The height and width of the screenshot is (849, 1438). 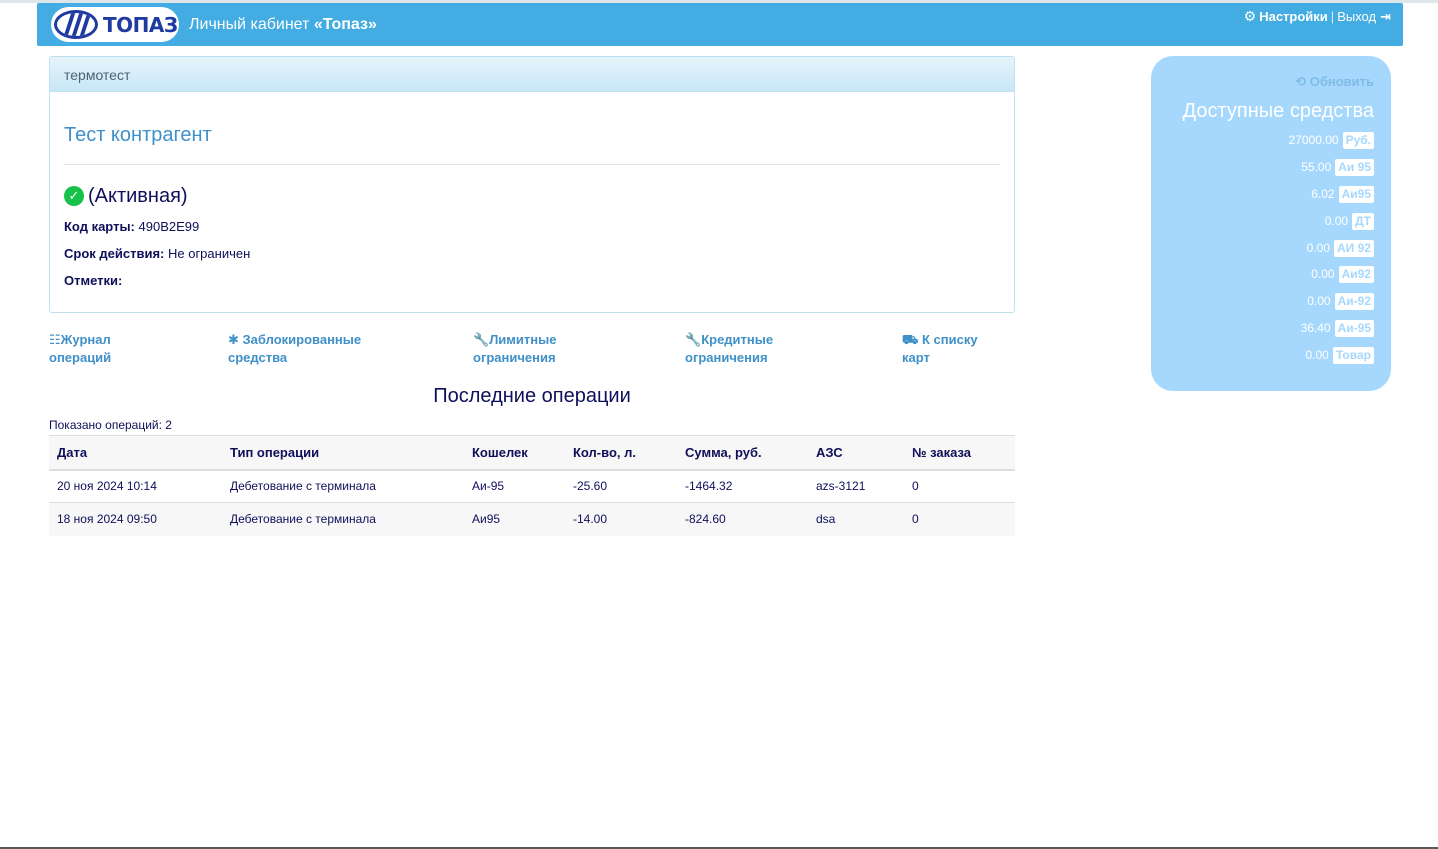 I want to click on status-text: (Активная), so click(x=138, y=196).